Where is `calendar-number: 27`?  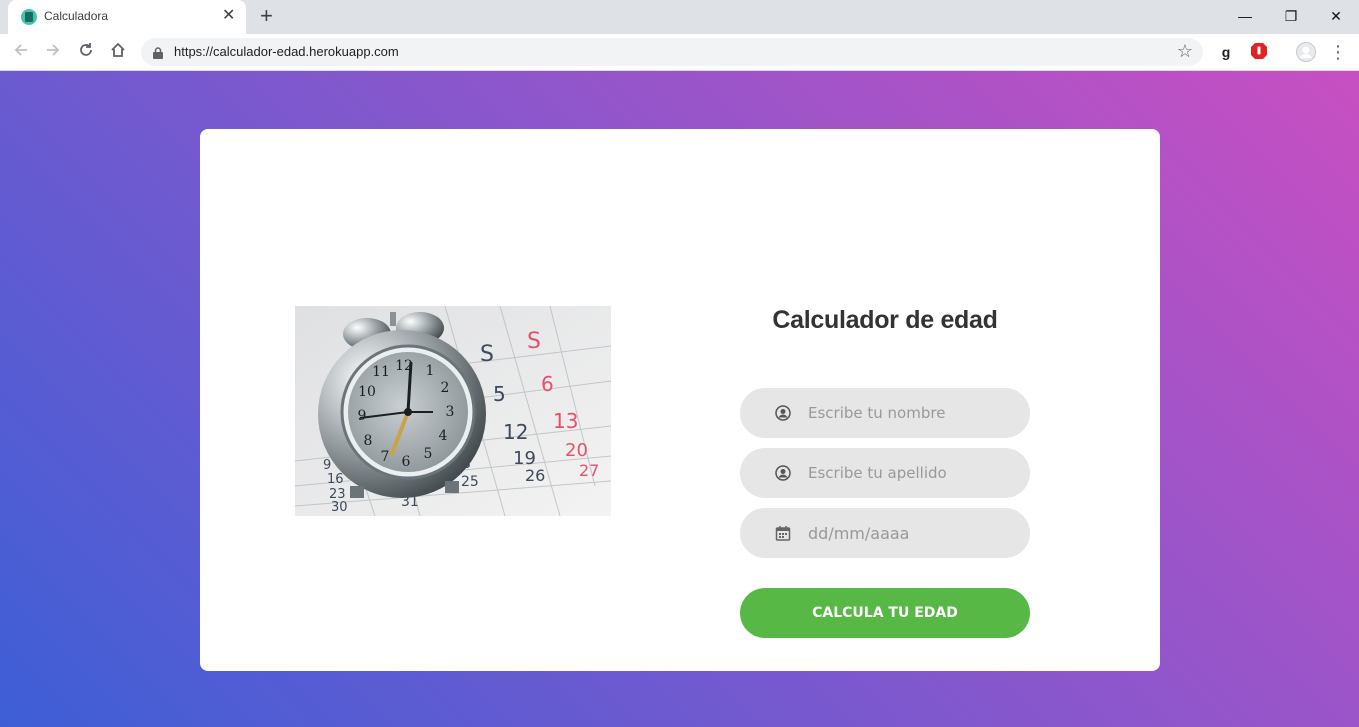
calendar-number: 27 is located at coordinates (589, 470).